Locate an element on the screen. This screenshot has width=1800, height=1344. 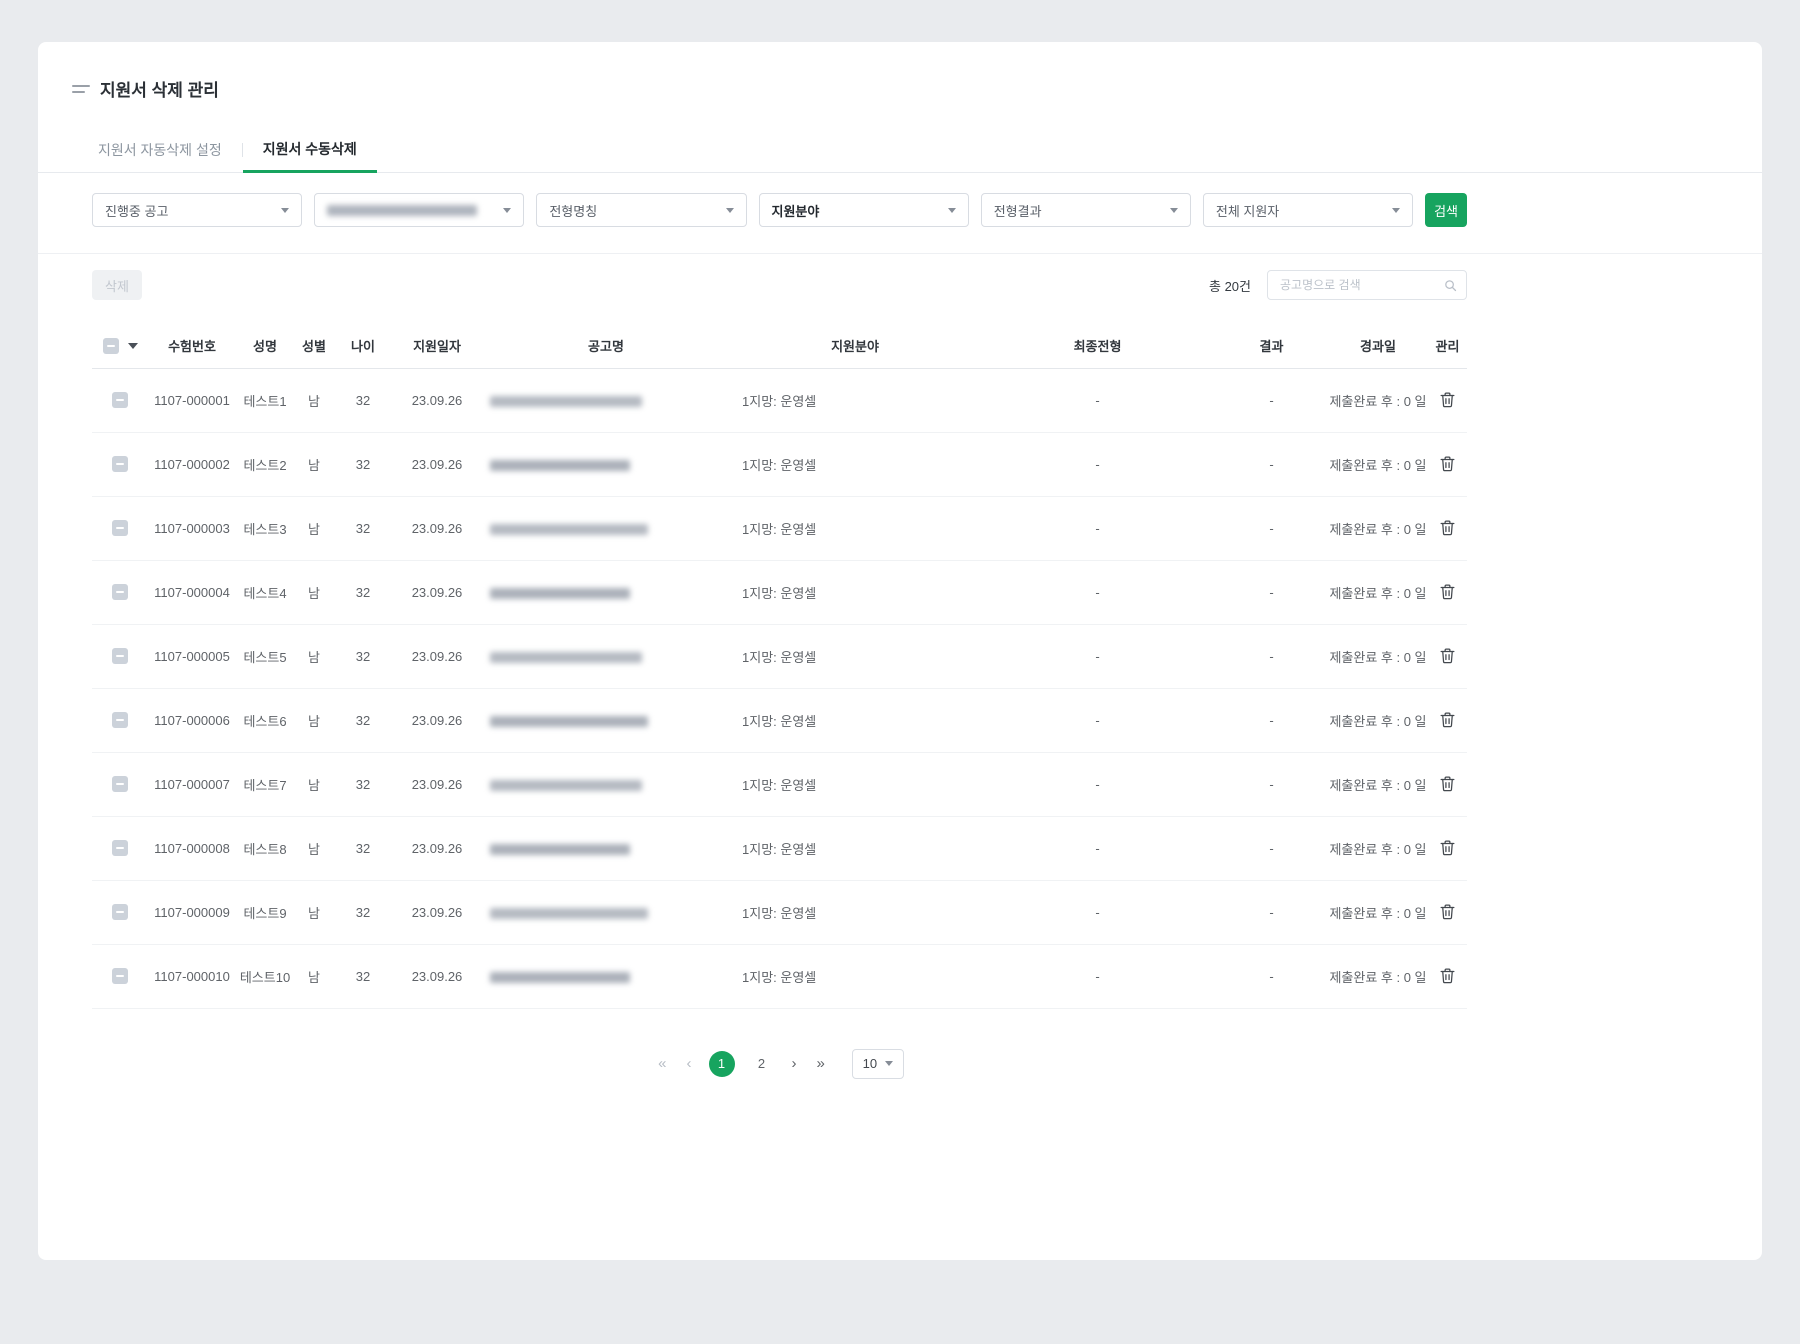
menu-icon is located at coordinates (81, 88).